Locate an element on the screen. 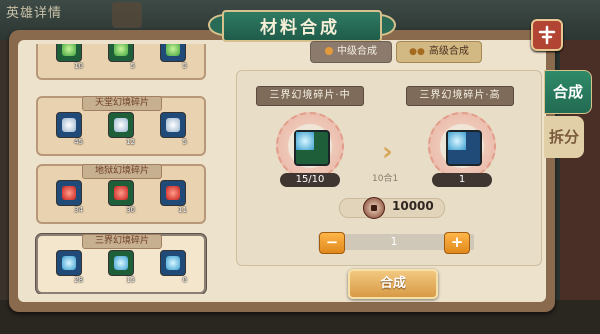 The width and height of the screenshot is (600, 334). group-title: 天堂幻境碎片 is located at coordinates (121, 103).